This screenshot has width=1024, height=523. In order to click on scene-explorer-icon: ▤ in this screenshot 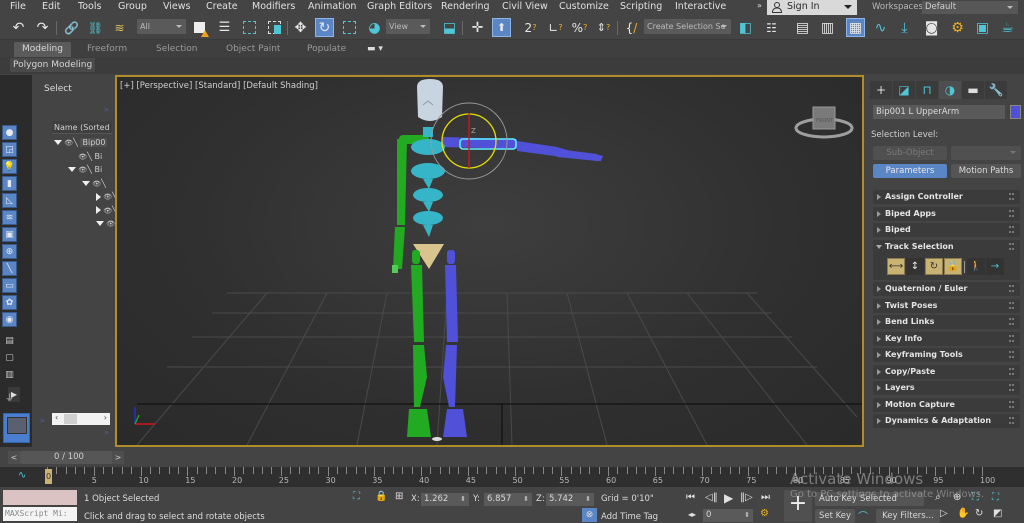, I will do `click(802, 27)`.